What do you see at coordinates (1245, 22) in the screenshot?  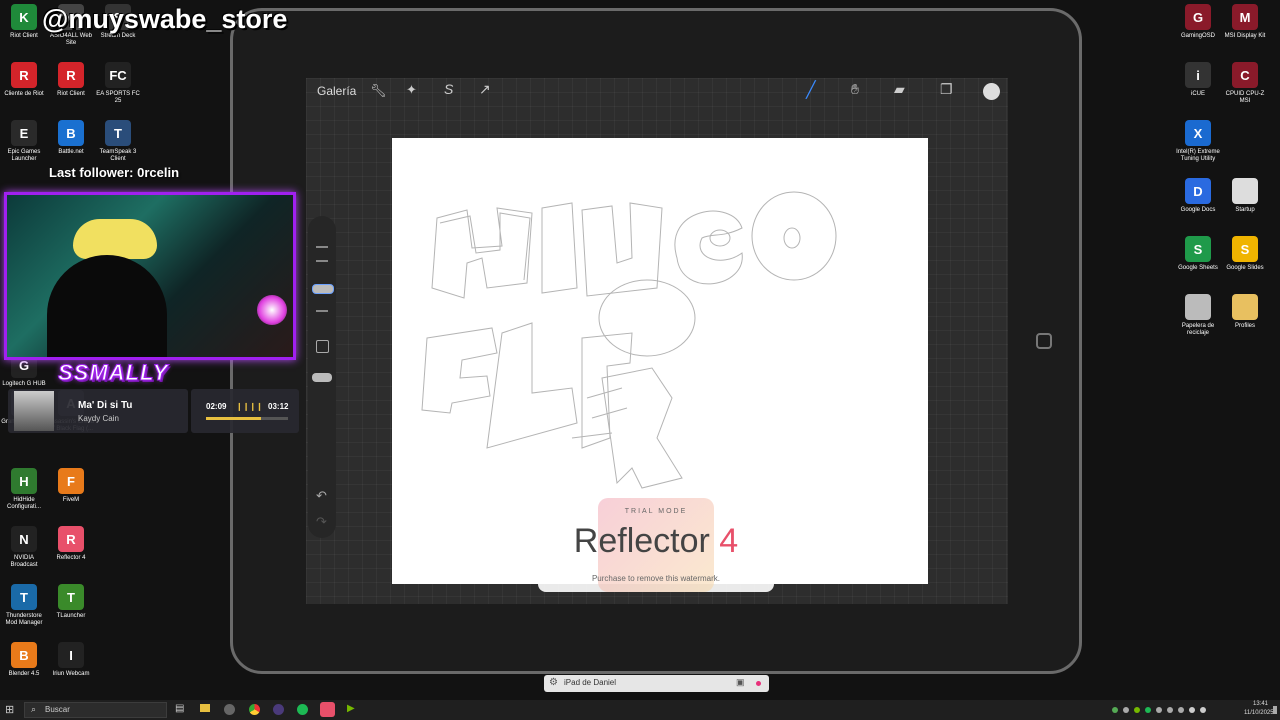 I see `desktop-shortcut-right-1: M MSI Display Kit` at bounding box center [1245, 22].